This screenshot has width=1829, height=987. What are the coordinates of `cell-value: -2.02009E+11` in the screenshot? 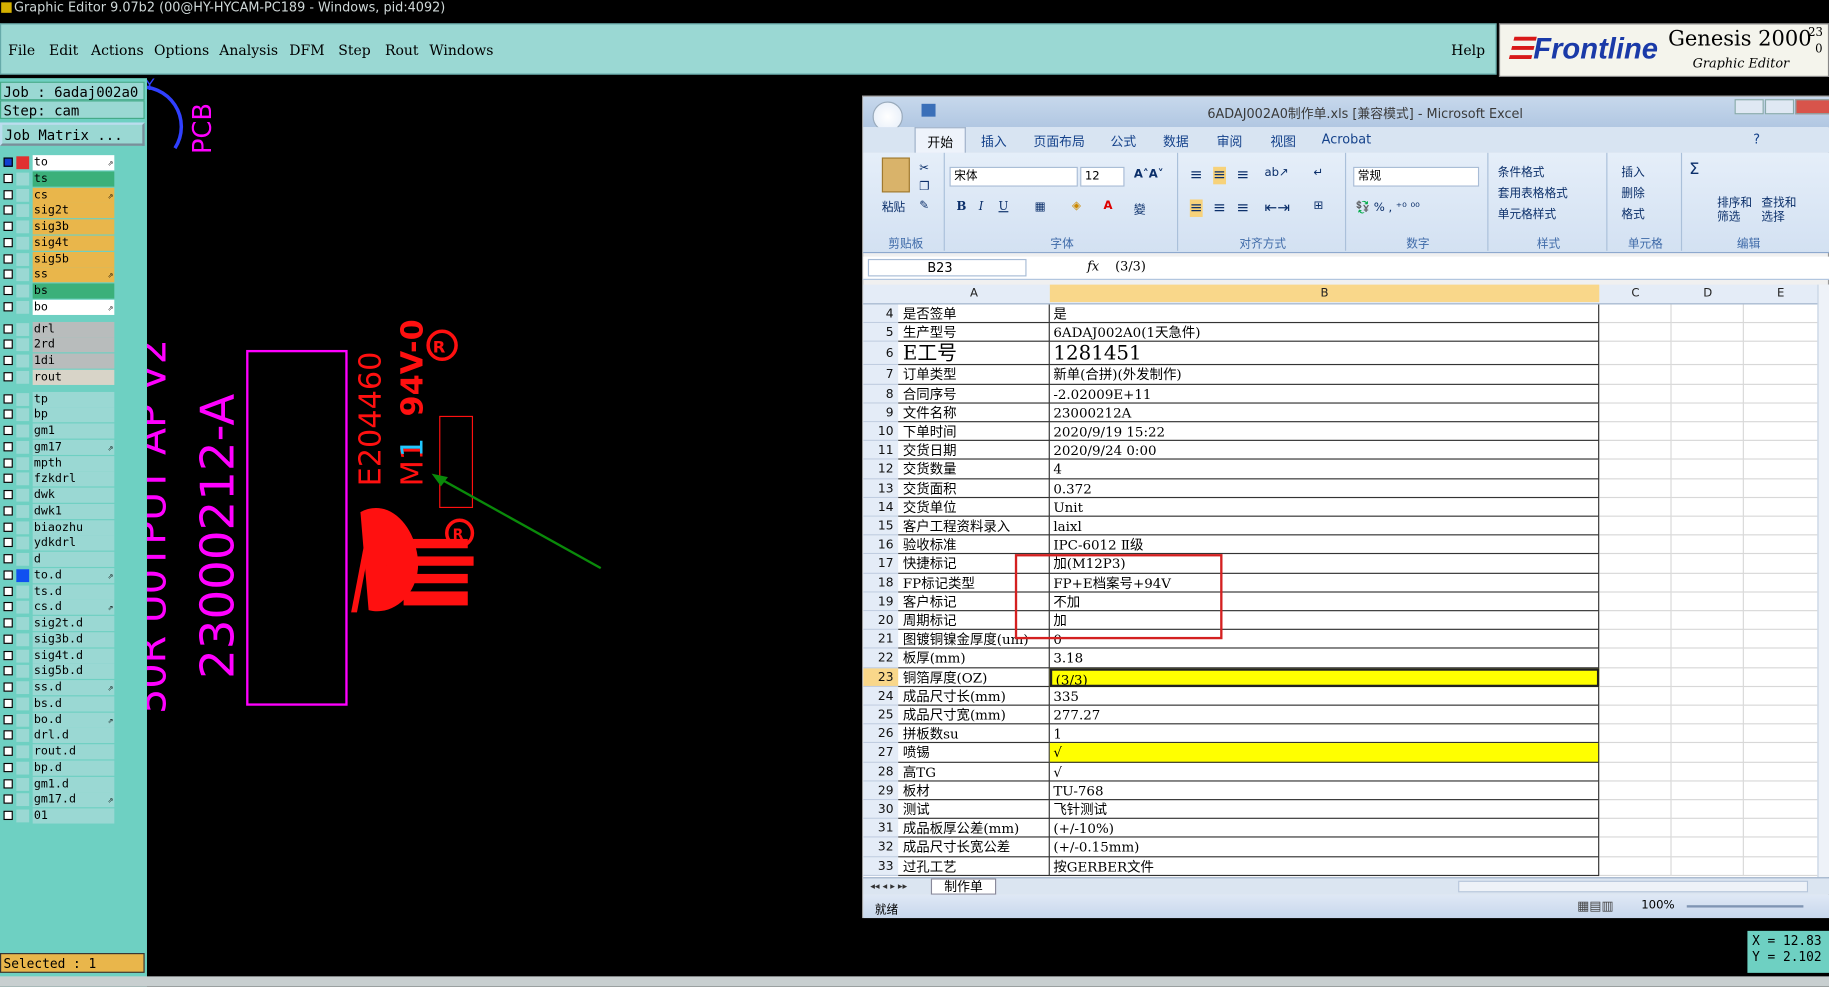 It's located at (1324, 394).